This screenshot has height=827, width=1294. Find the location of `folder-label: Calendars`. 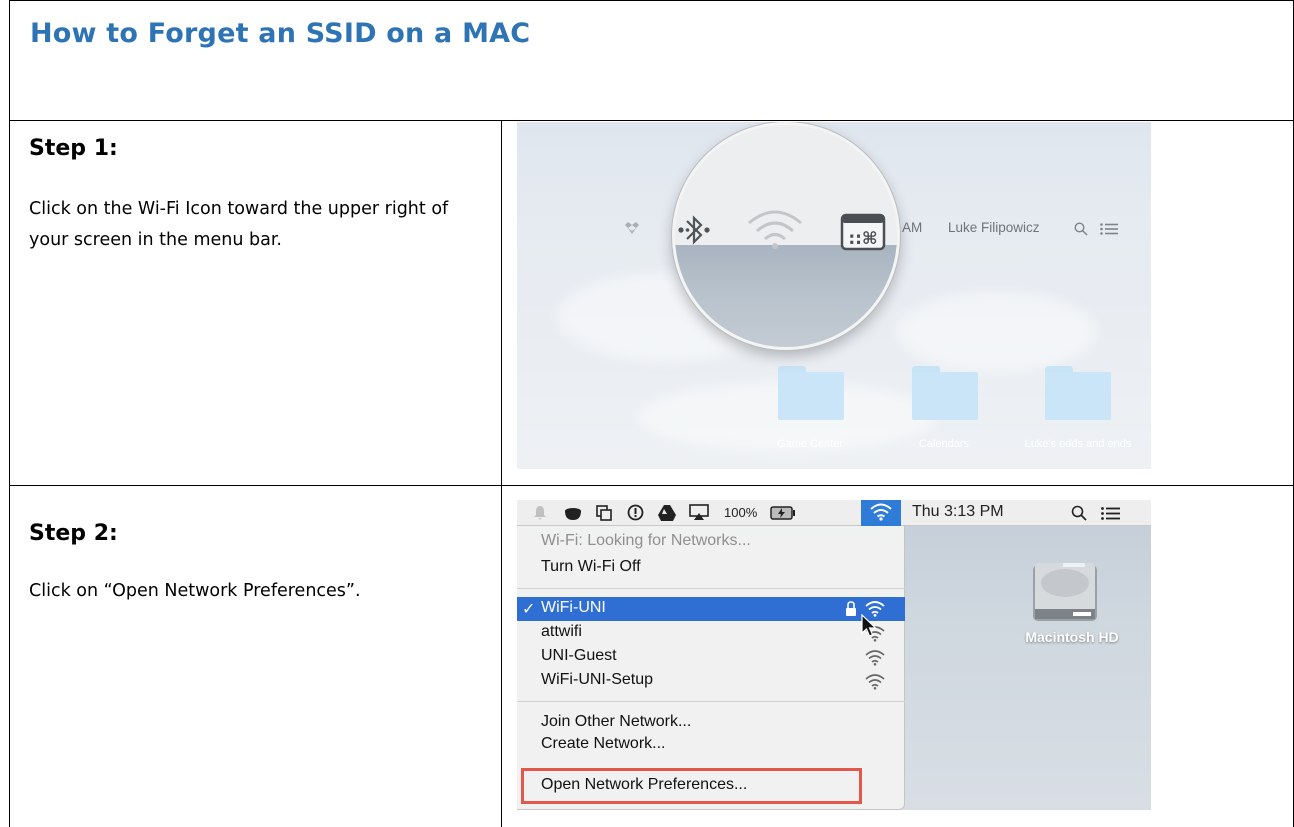

folder-label: Calendars is located at coordinates (944, 444).